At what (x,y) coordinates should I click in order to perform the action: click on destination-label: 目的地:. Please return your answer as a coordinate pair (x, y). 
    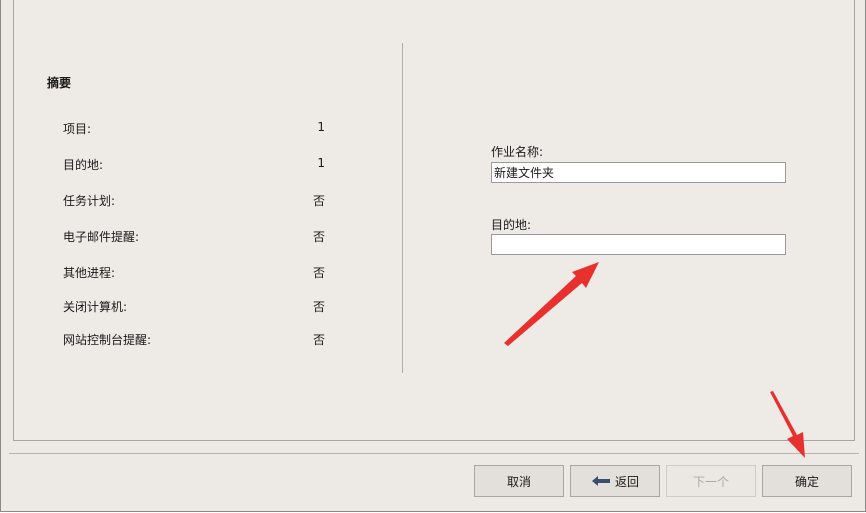
    Looking at the image, I should click on (511, 225).